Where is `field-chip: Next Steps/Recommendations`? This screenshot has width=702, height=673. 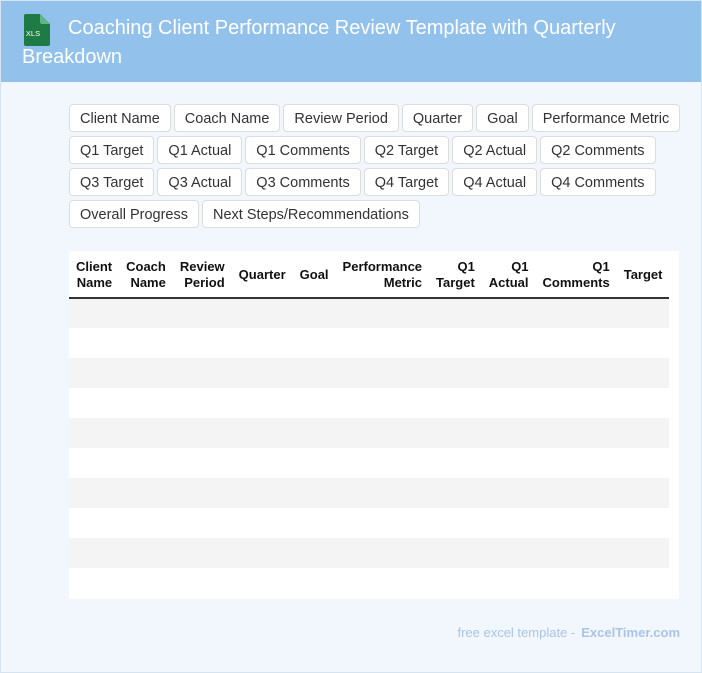 field-chip: Next Steps/Recommendations is located at coordinates (310, 214).